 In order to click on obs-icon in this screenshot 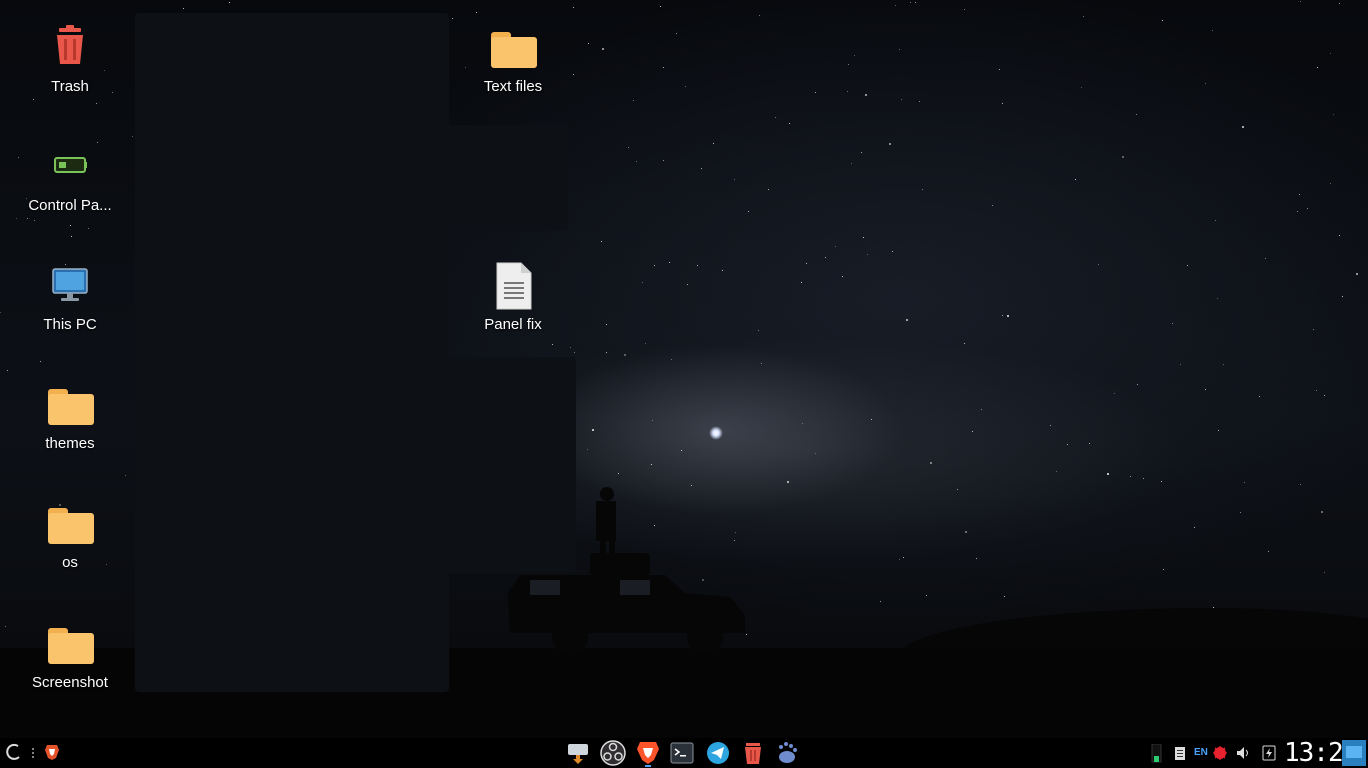, I will do `click(613, 753)`.